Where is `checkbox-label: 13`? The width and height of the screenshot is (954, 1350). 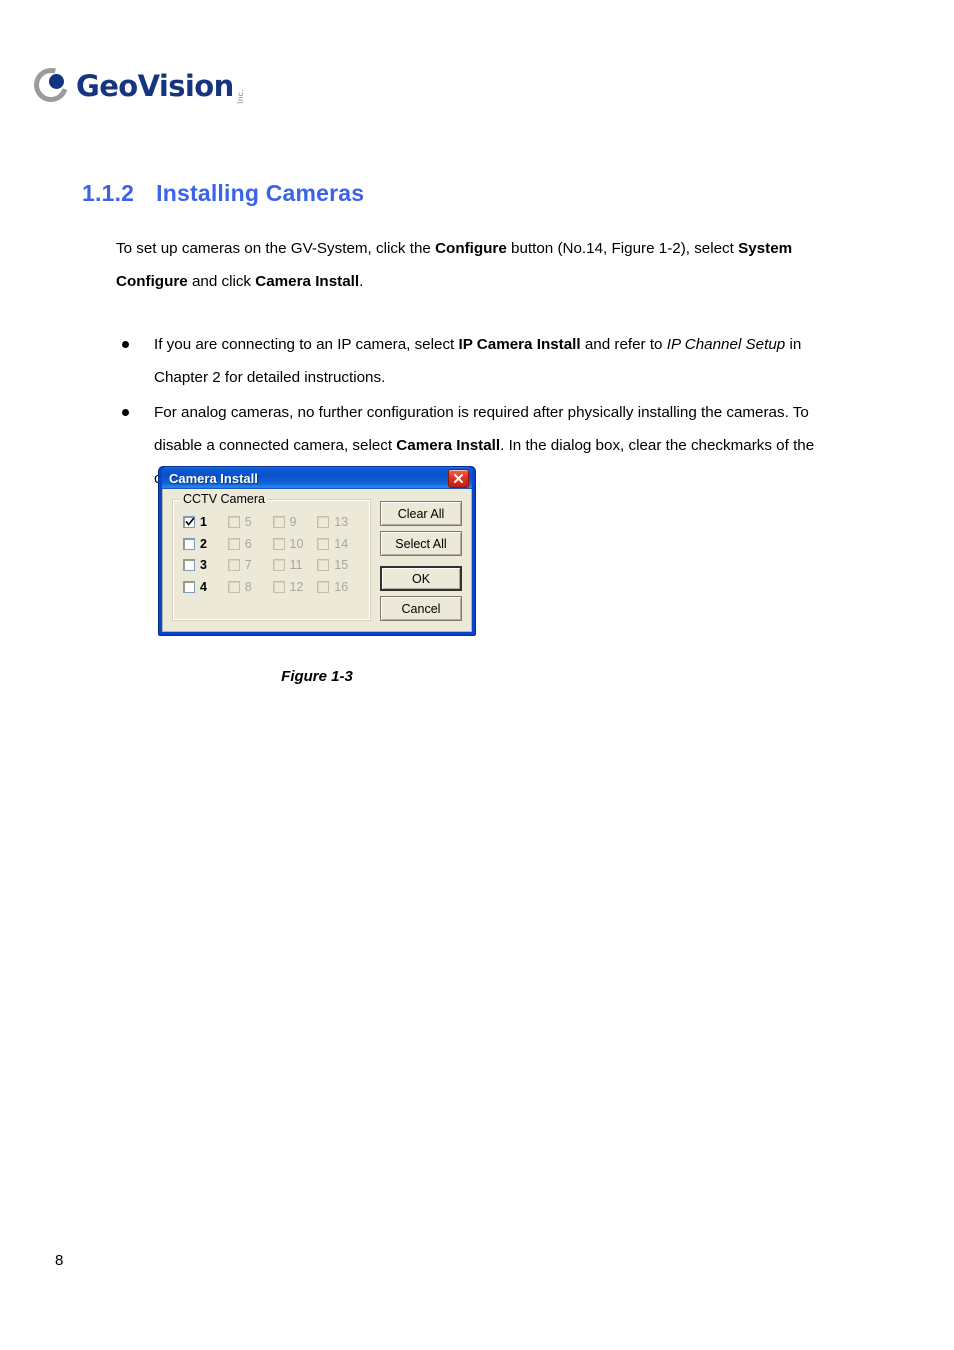 checkbox-label: 13 is located at coordinates (341, 522).